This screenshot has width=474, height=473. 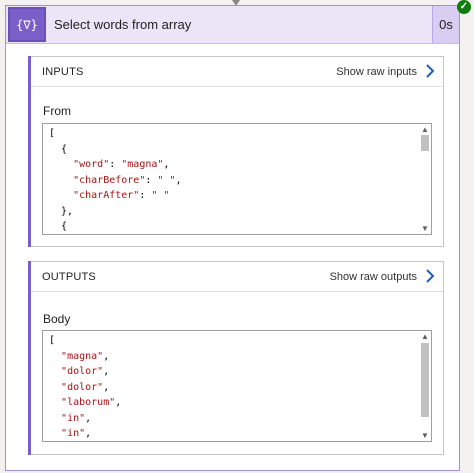 I want to click on body-label: Body, so click(x=57, y=319).